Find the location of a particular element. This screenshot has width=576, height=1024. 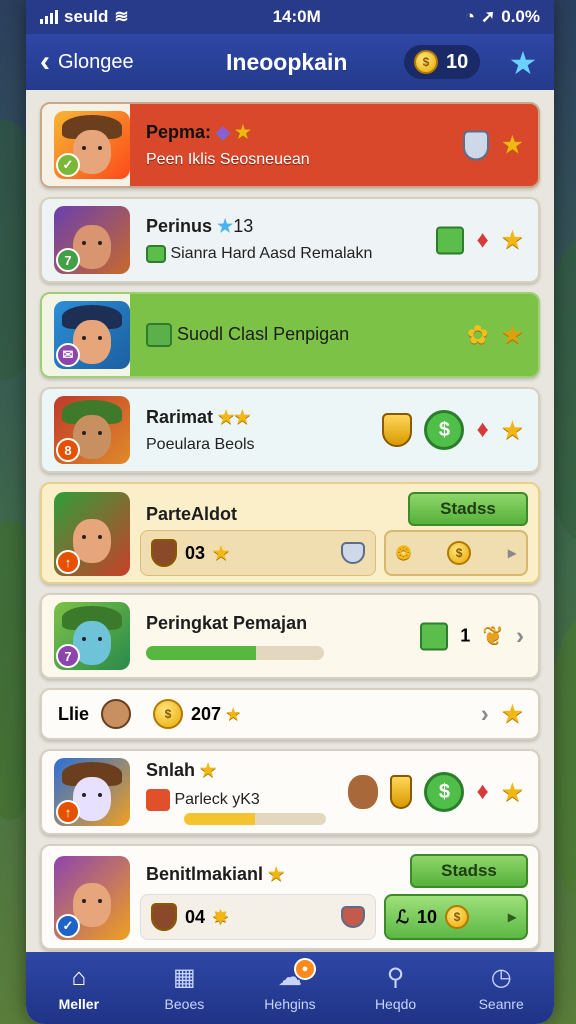

row-name-value: 13 is located at coordinates (243, 226).